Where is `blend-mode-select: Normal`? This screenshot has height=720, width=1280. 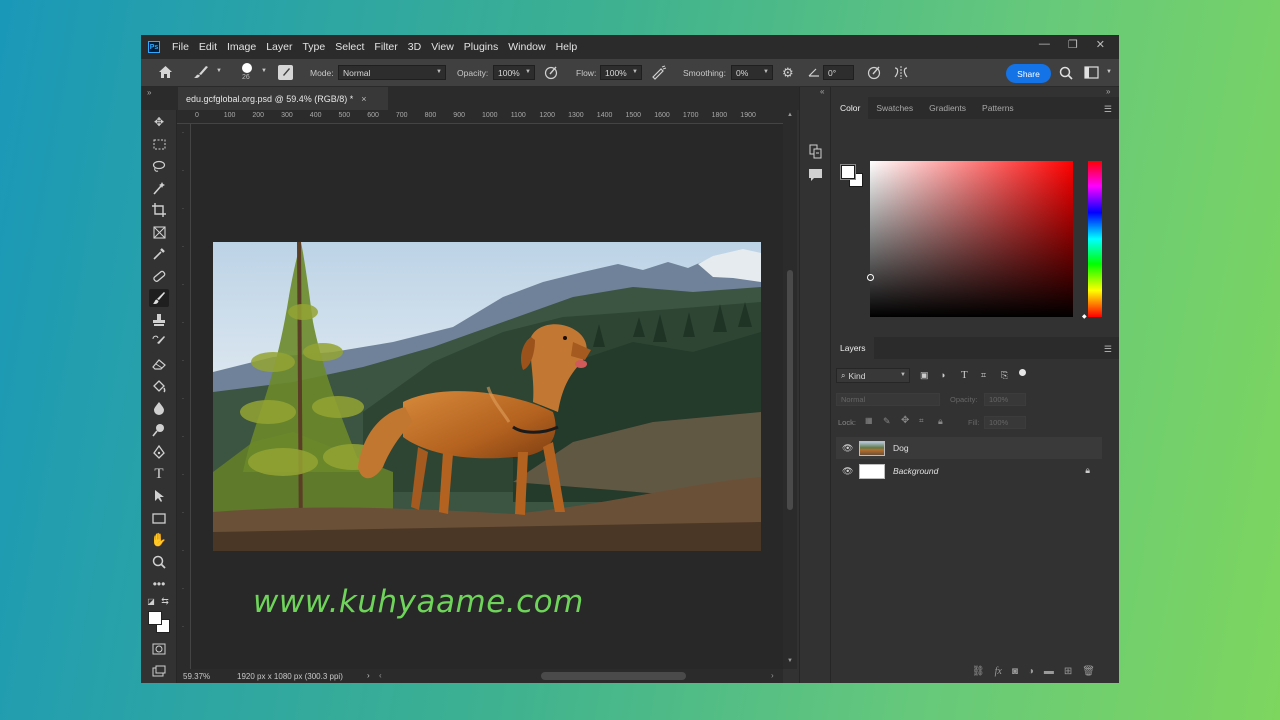 blend-mode-select: Normal is located at coordinates (888, 399).